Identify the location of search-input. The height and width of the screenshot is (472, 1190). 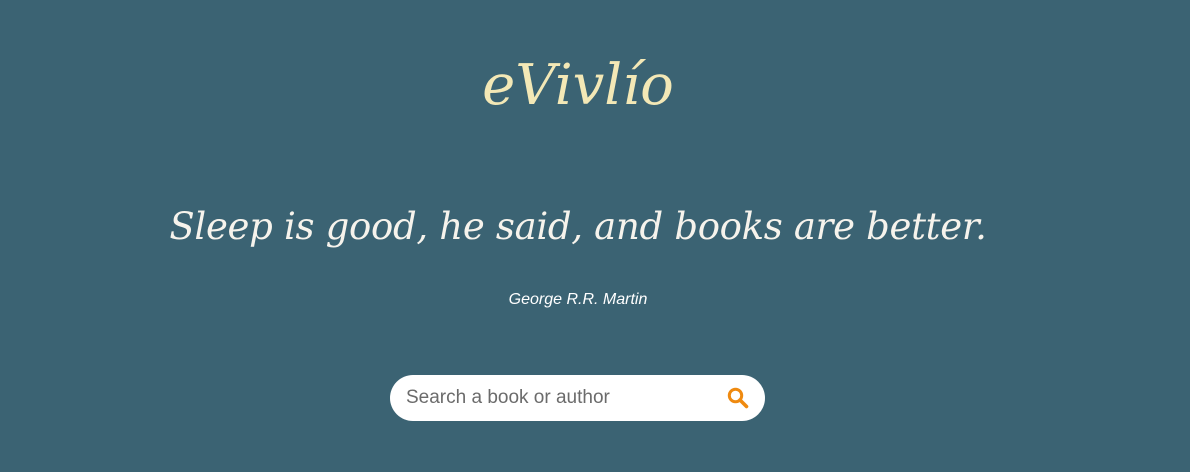
(556, 398).